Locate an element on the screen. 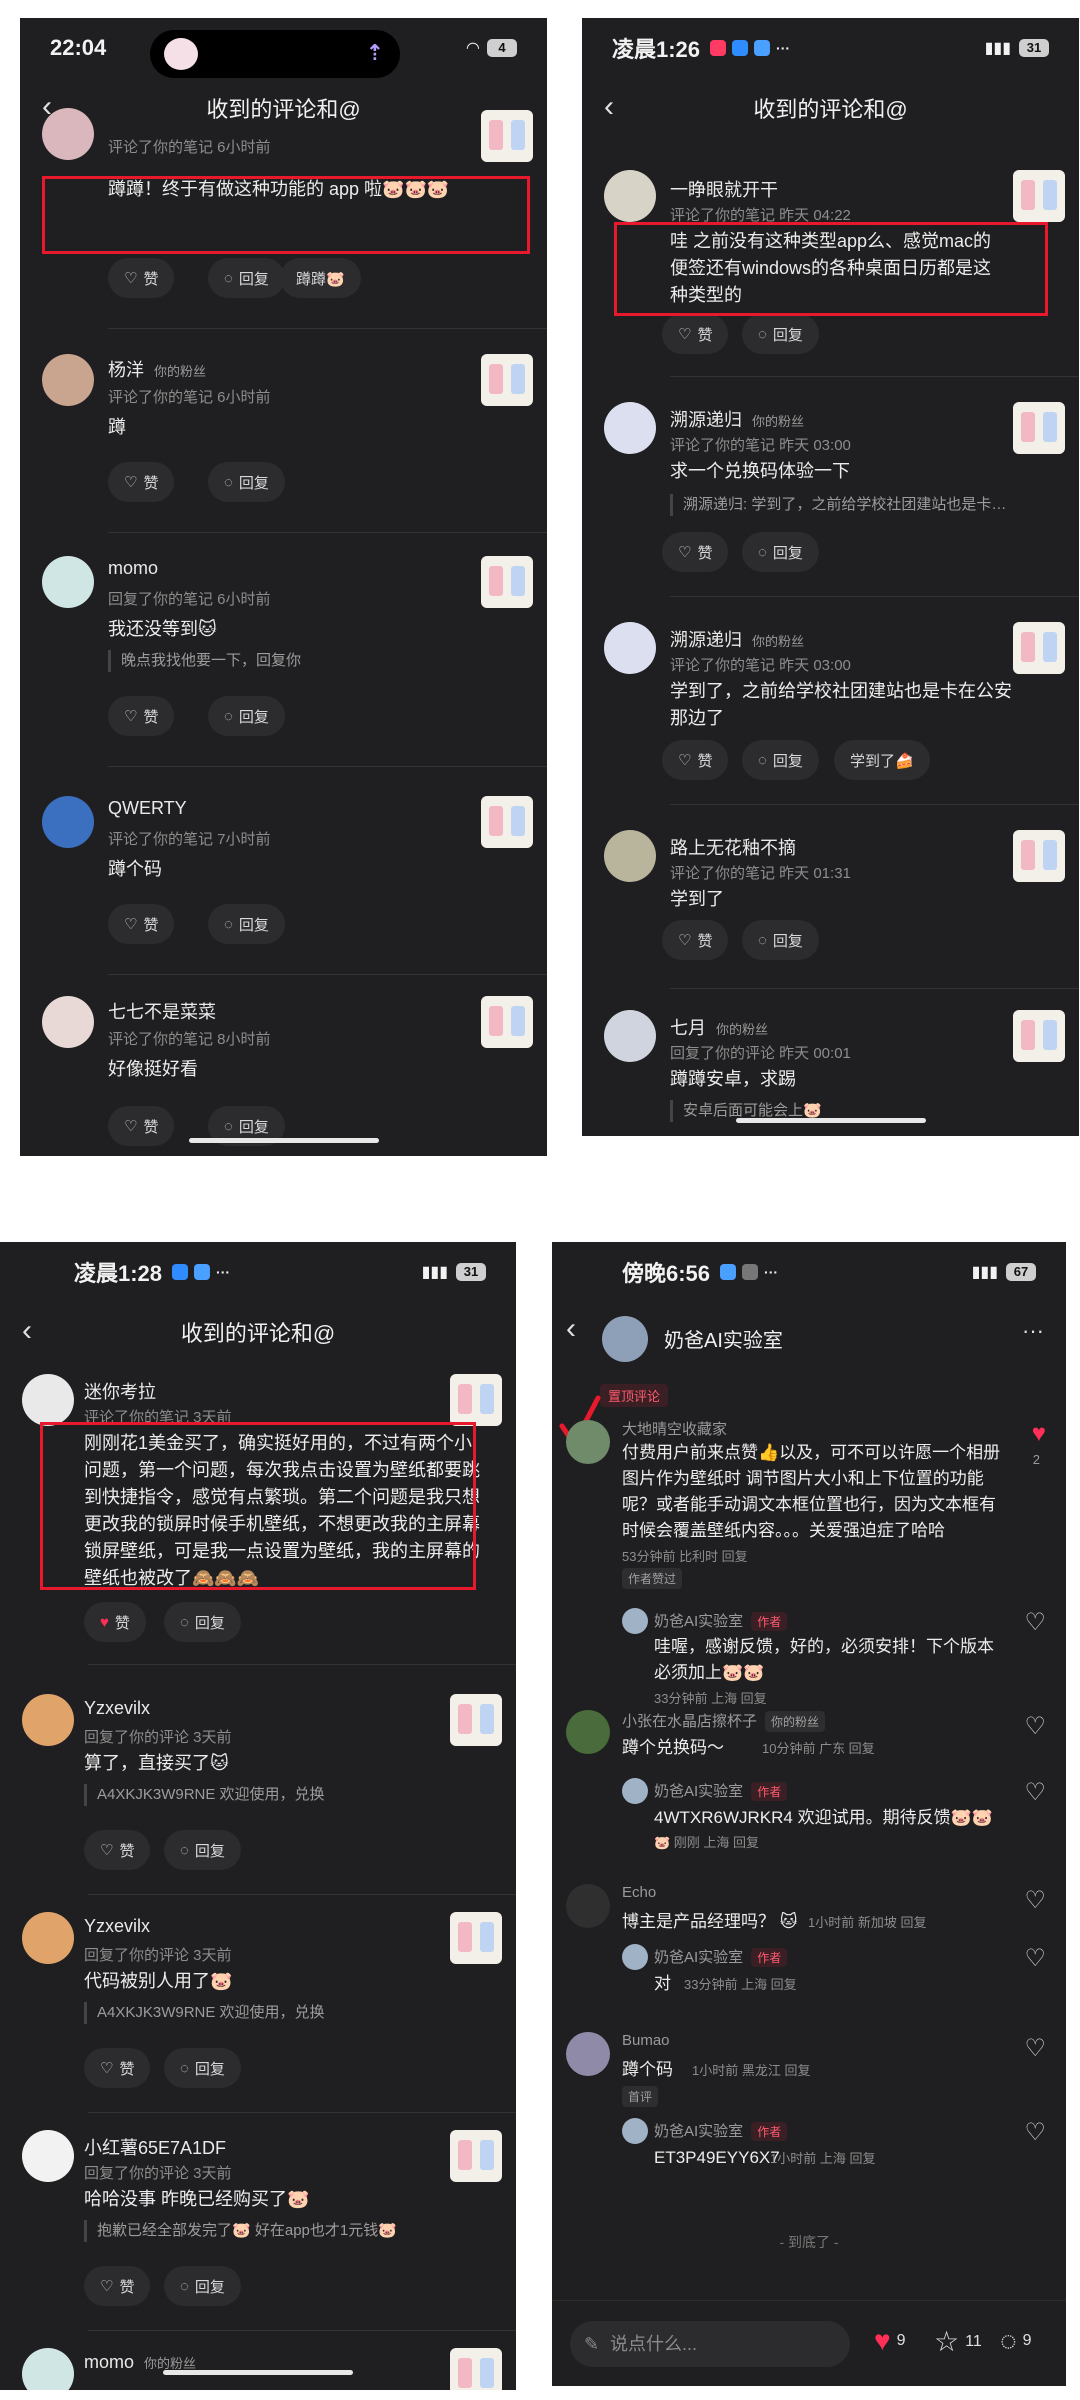 This screenshot has height=2400, width=1080. comment-count-button: ◌ 9 is located at coordinates (1016, 2341).